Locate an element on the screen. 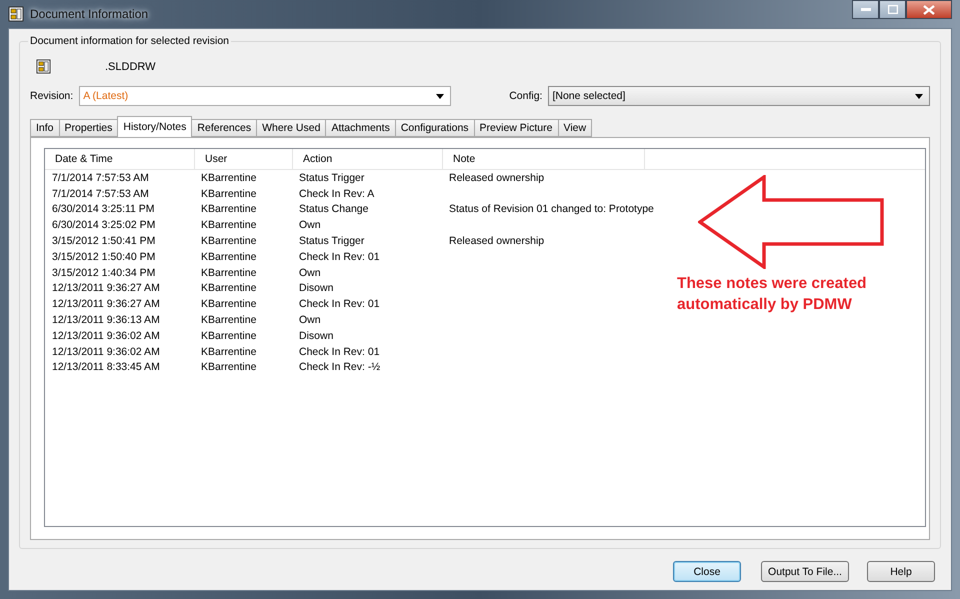 This screenshot has width=960, height=599. table-cell-text: 12/13/2011 8:33:45 AM is located at coordinates (106, 367).